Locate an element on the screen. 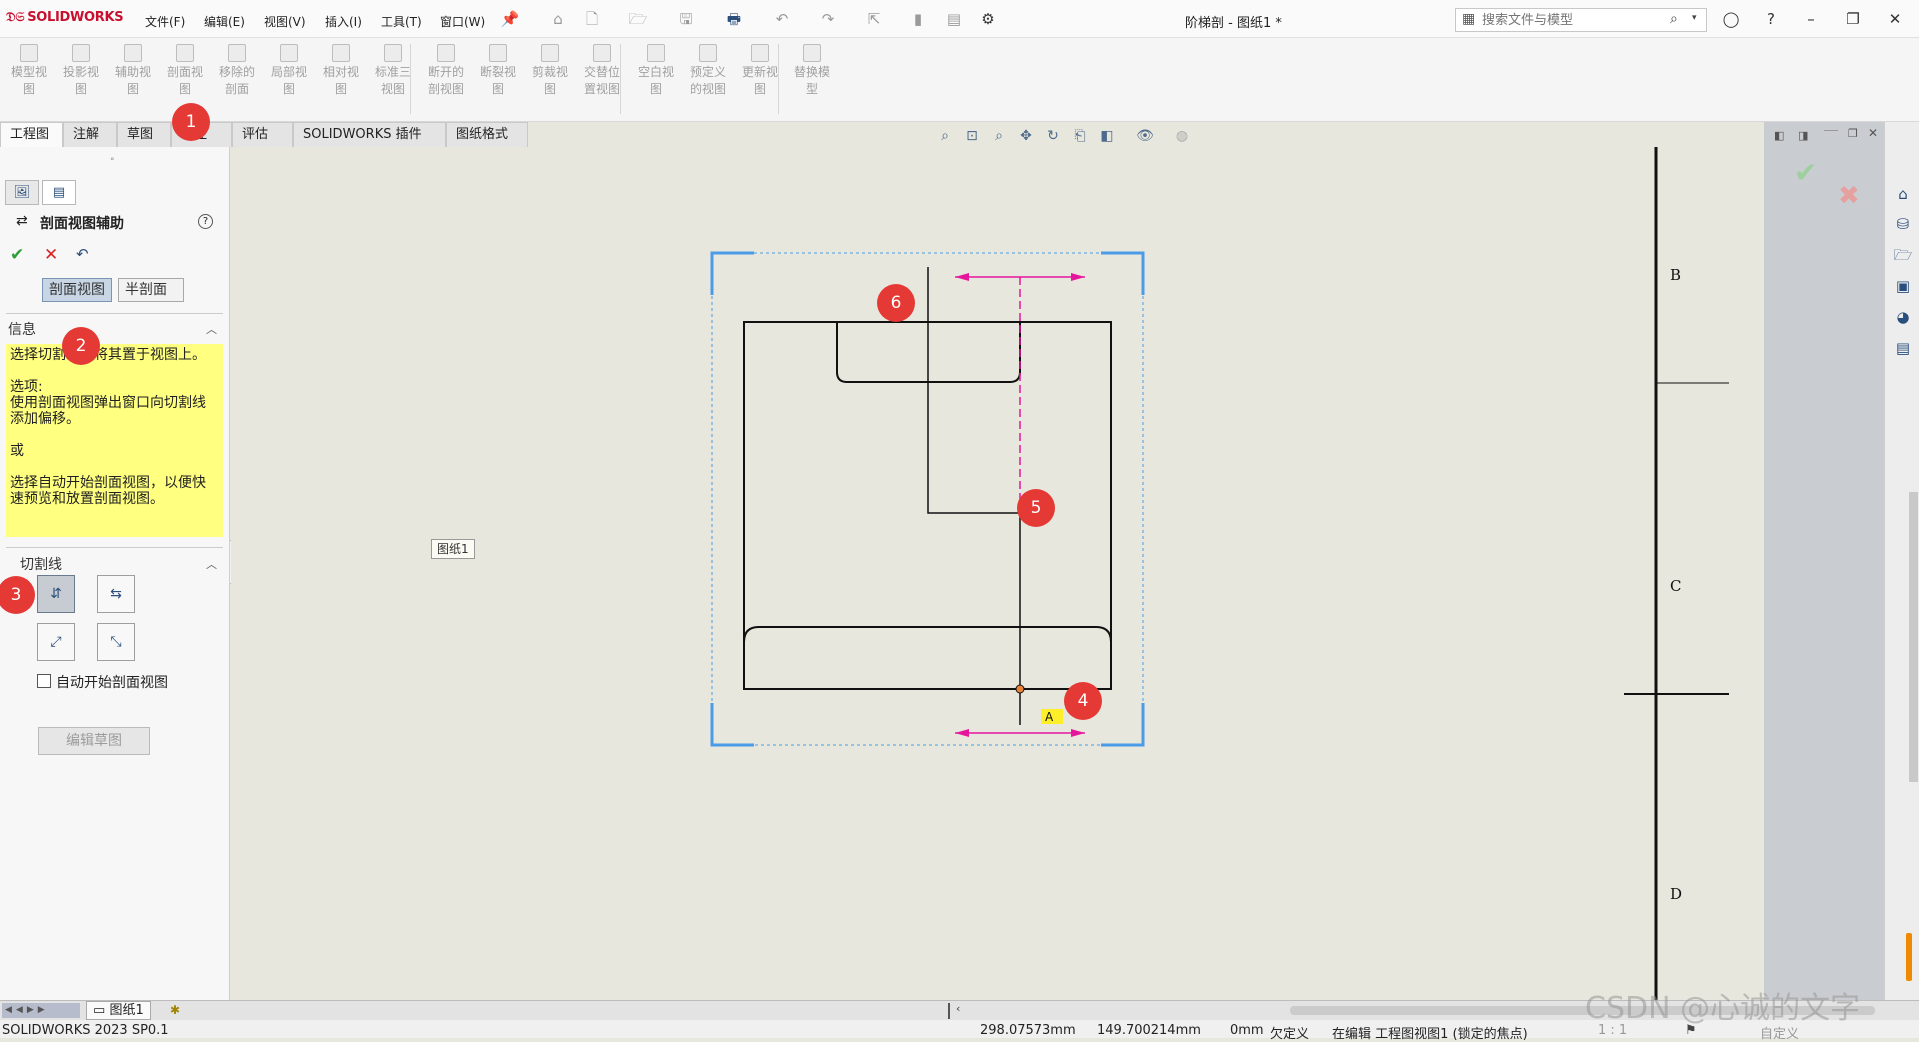  command-button-5: 局部视图 is located at coordinates (289, 71).